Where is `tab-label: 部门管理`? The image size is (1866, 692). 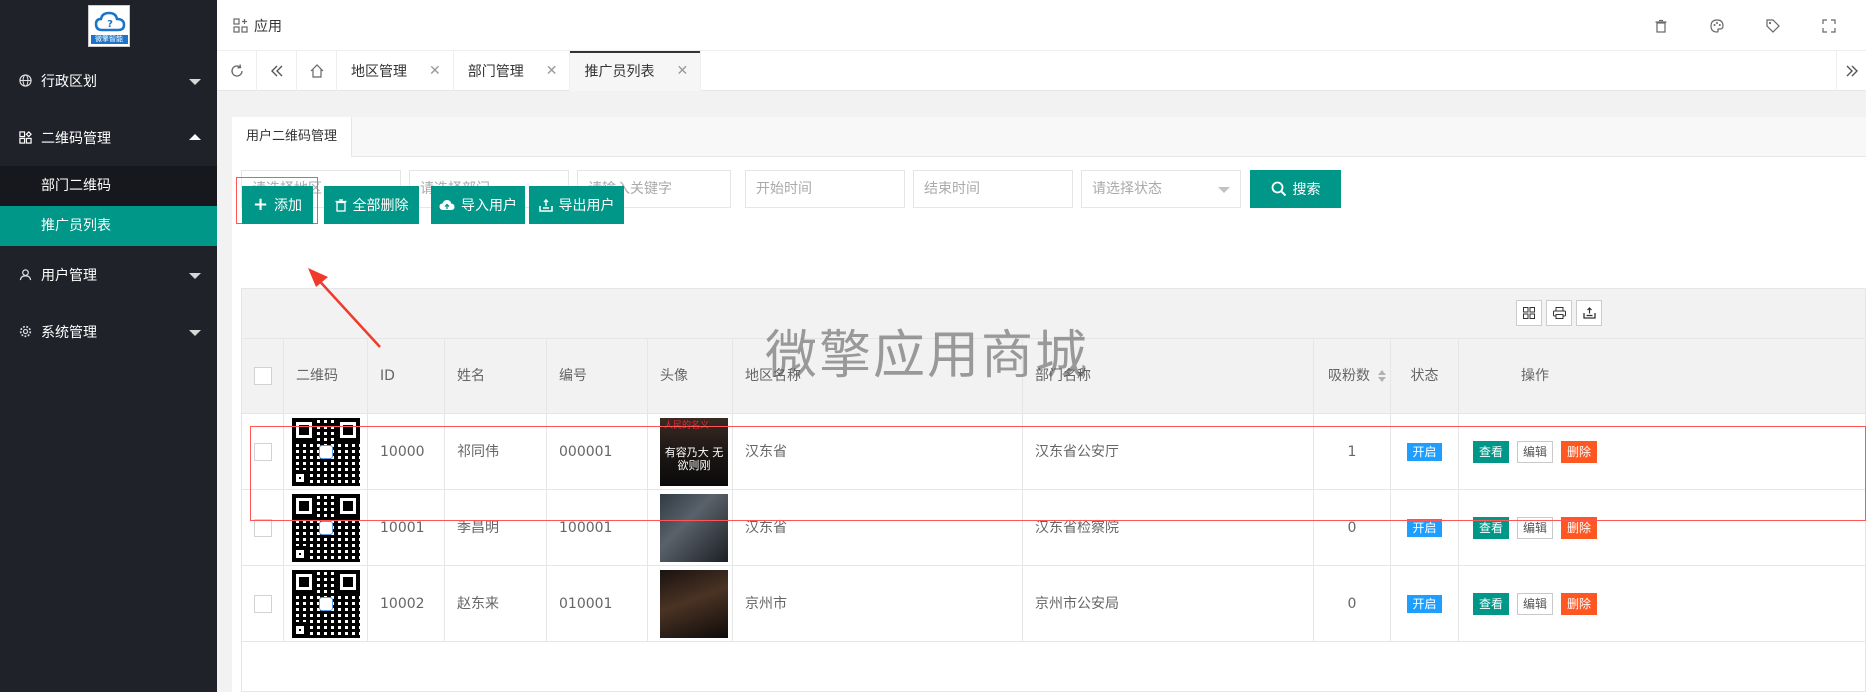
tab-label: 部门管理 is located at coordinates (495, 72).